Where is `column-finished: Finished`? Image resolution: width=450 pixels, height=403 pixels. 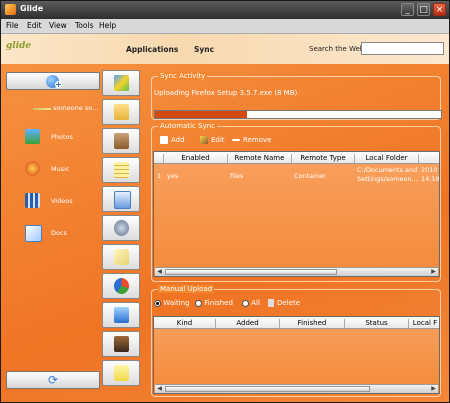 column-finished: Finished is located at coordinates (312, 323).